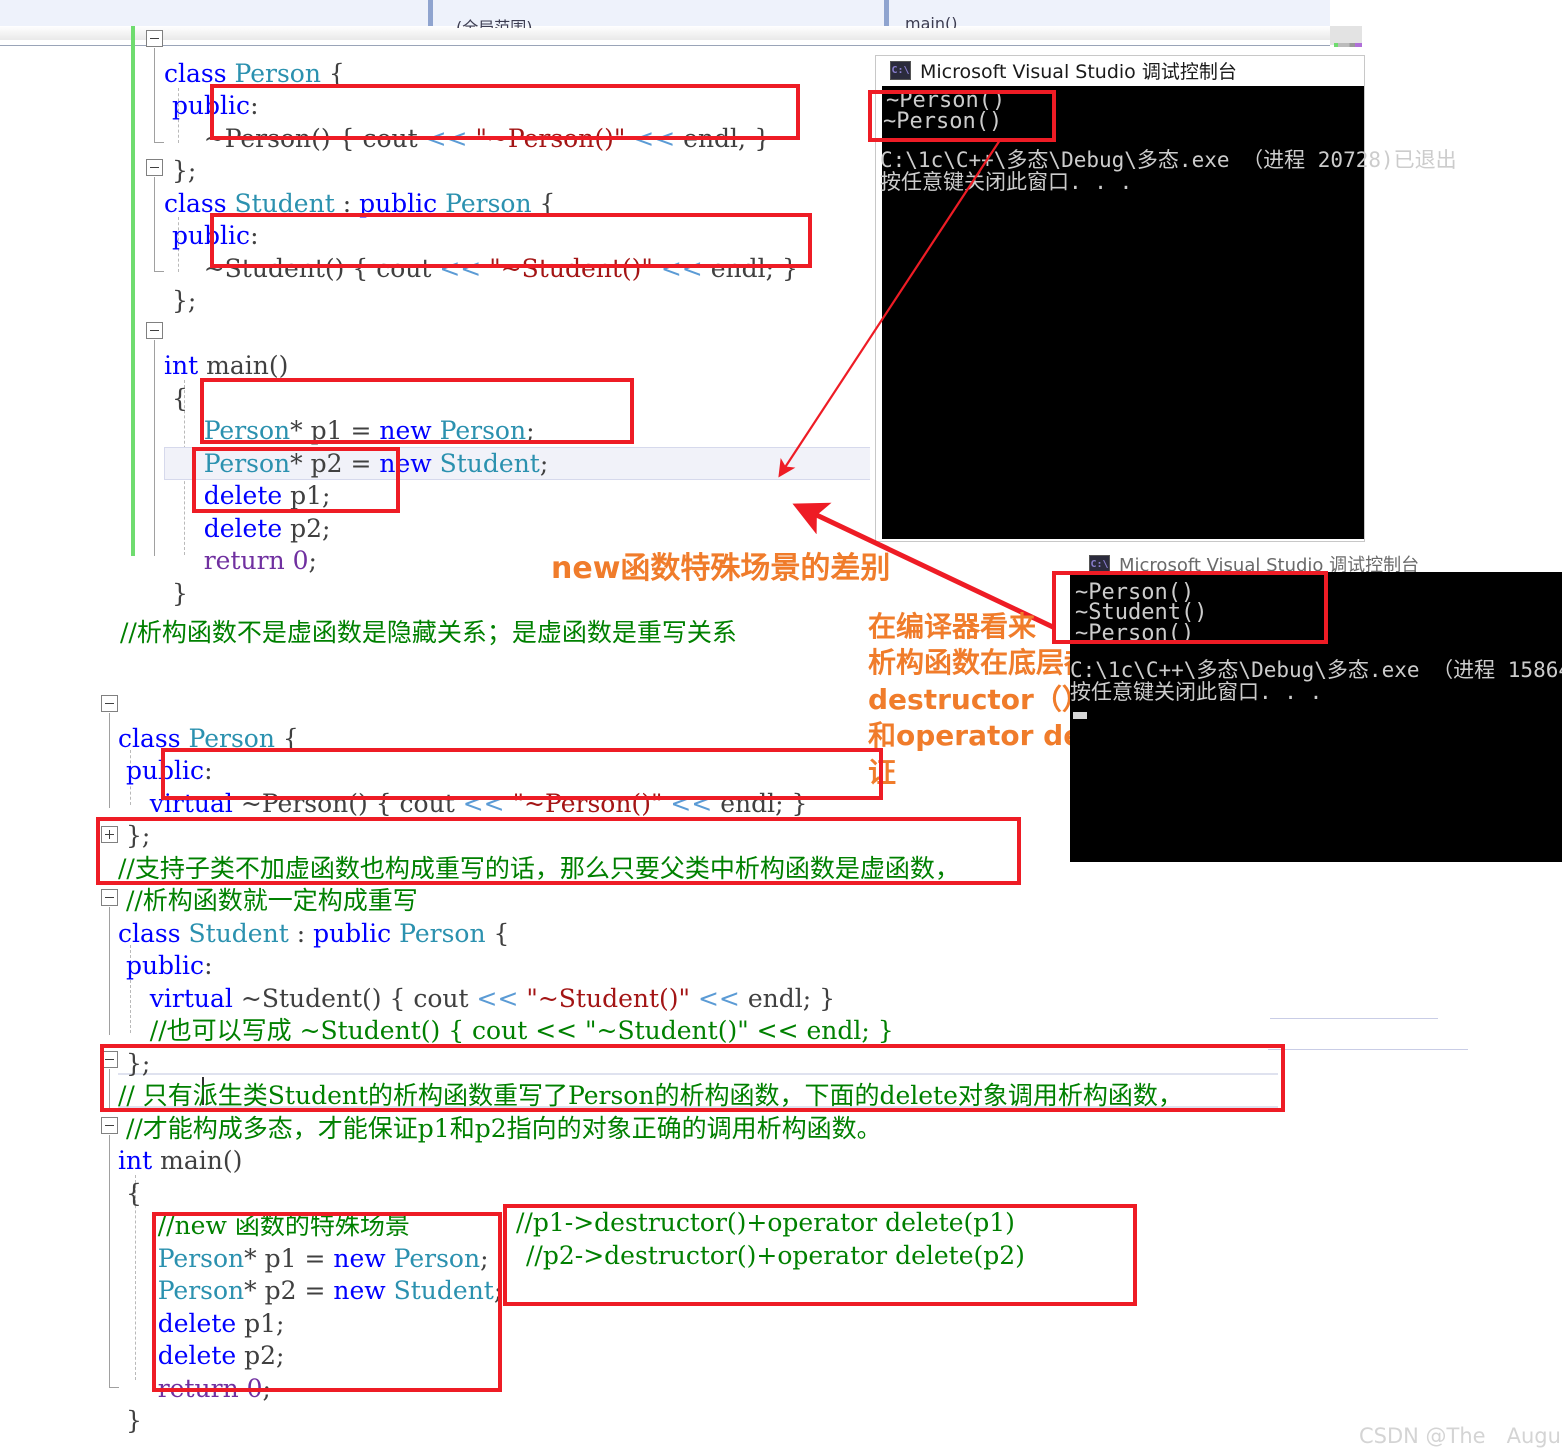 Image resolution: width=1562 pixels, height=1453 pixels. What do you see at coordinates (154, 167) in the screenshot?
I see `fold-toggle-student-class` at bounding box center [154, 167].